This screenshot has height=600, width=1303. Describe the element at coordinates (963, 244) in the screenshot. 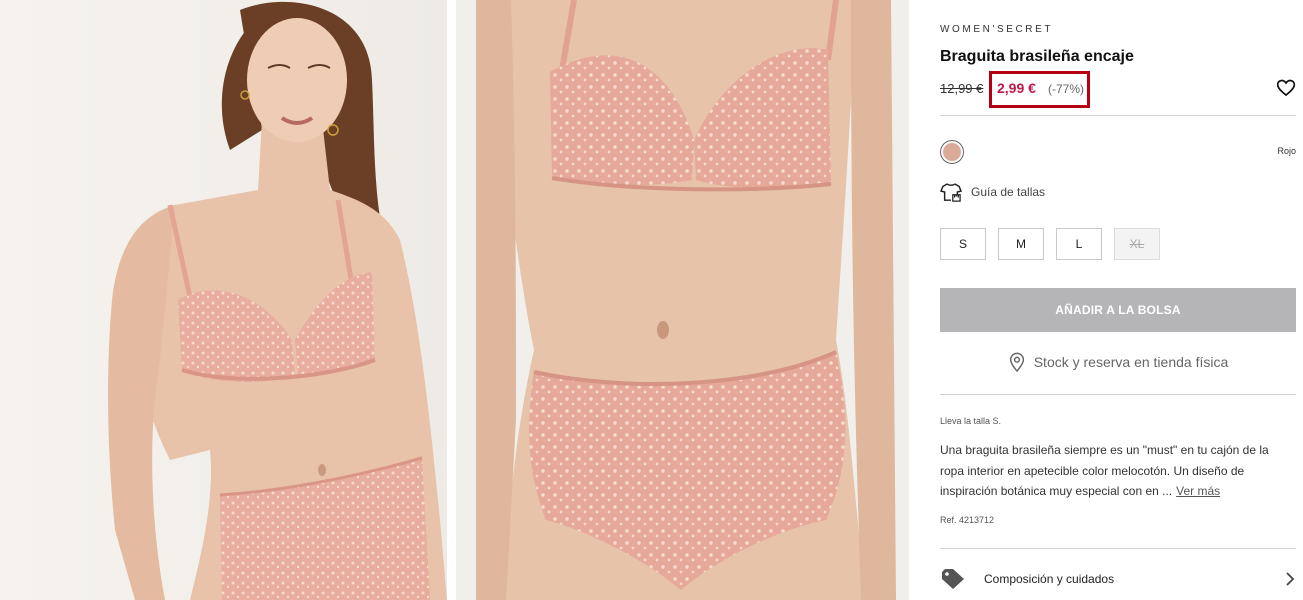

I see `size-option-s: S` at that location.